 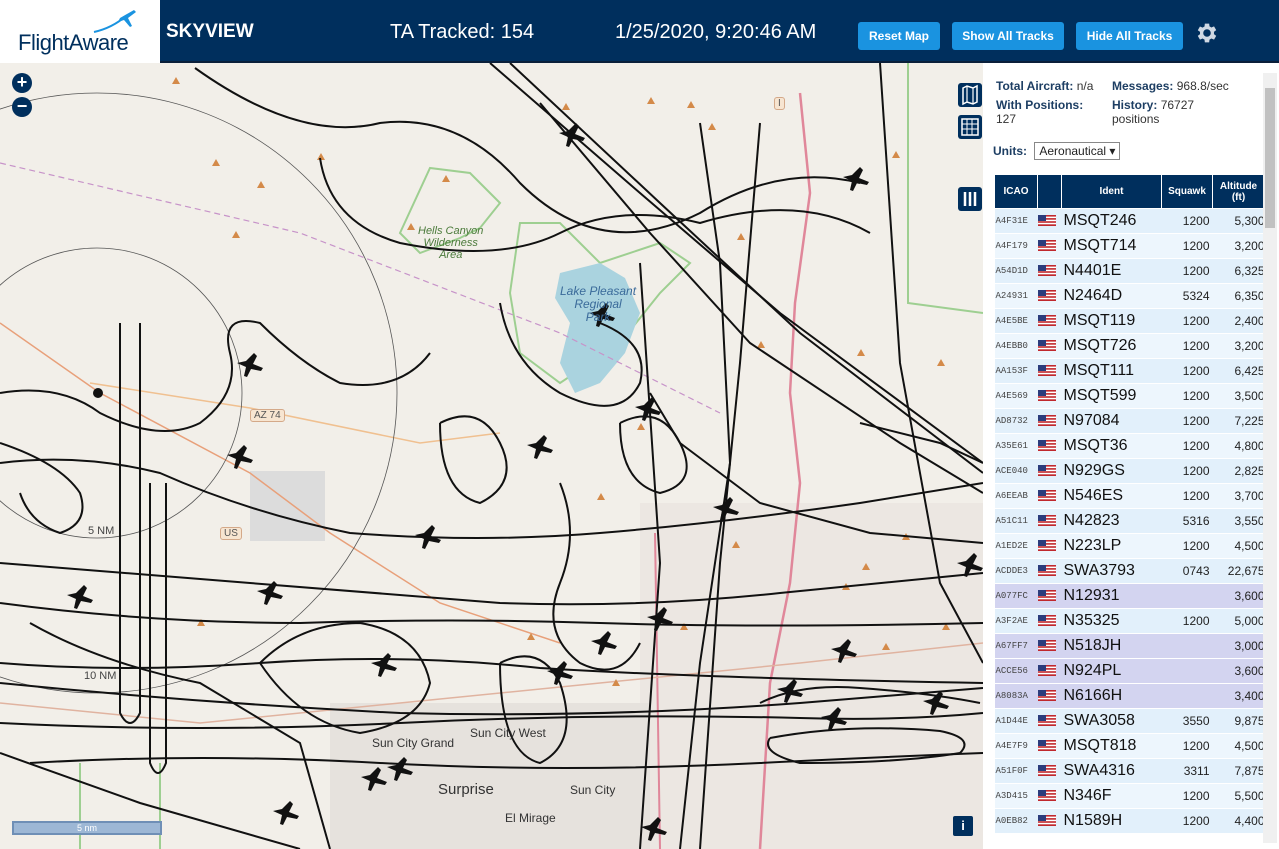 I want to click on show-all-tracks-button: Show All Tracks, so click(x=1008, y=36).